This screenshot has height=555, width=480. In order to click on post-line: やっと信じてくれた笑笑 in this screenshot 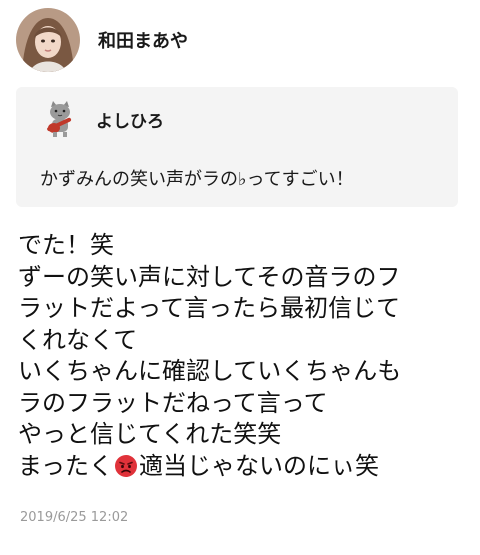, I will do `click(150, 434)`.